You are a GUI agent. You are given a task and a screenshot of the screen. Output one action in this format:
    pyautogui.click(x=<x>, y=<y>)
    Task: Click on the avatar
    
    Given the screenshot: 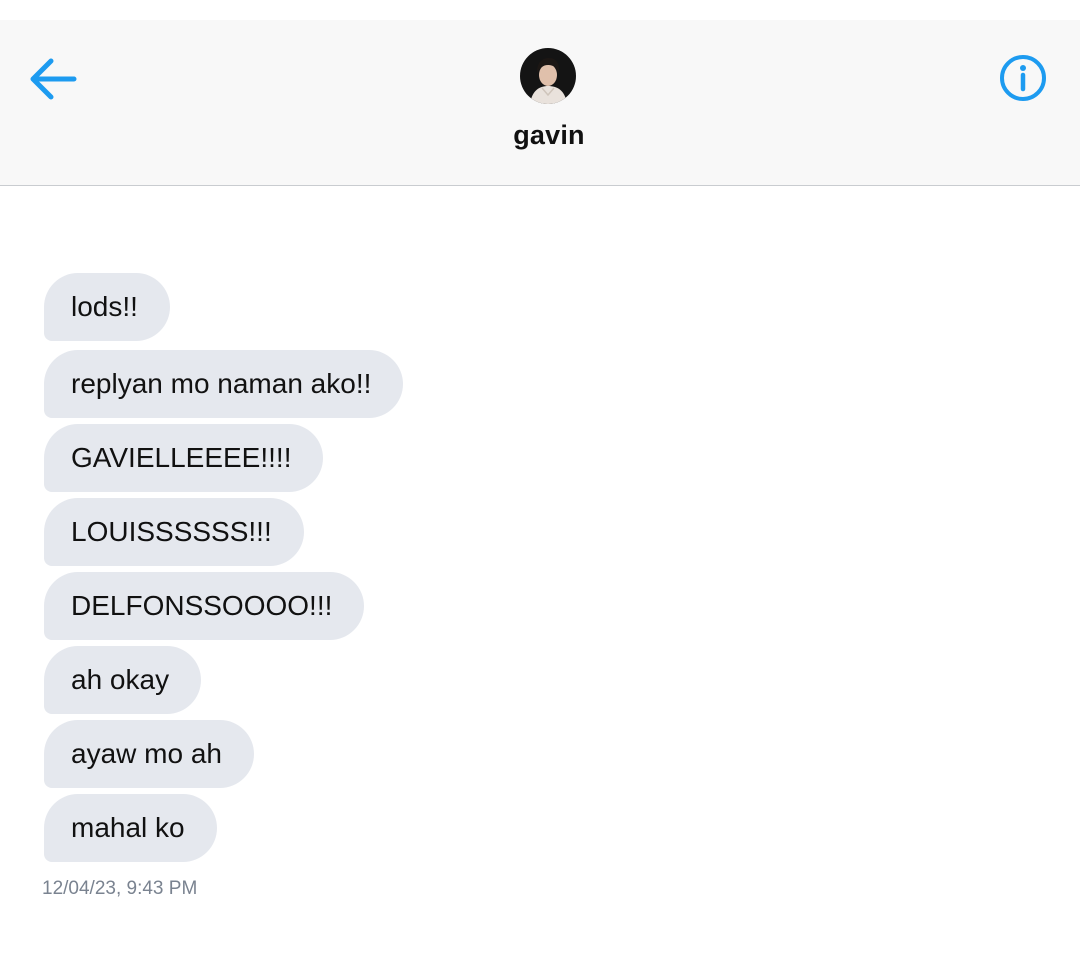 What is the action you would take?
    pyautogui.click(x=548, y=76)
    